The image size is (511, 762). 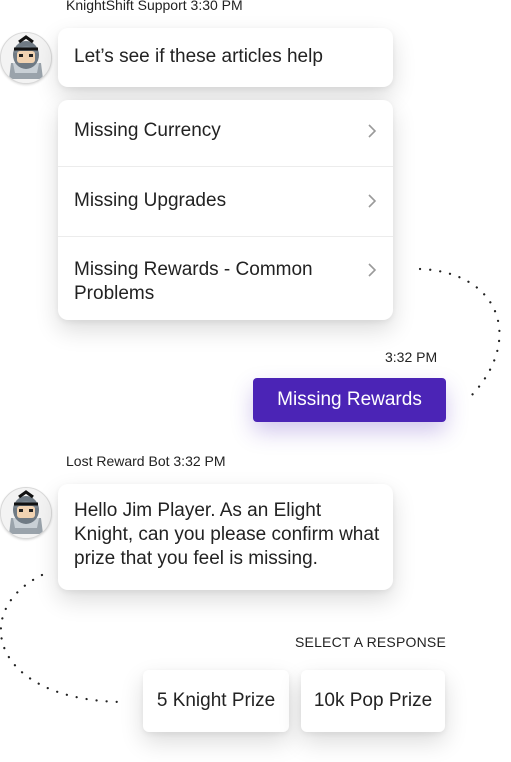 I want to click on message-header-support: KnightShift Support 3:30 PM, so click(x=154, y=6).